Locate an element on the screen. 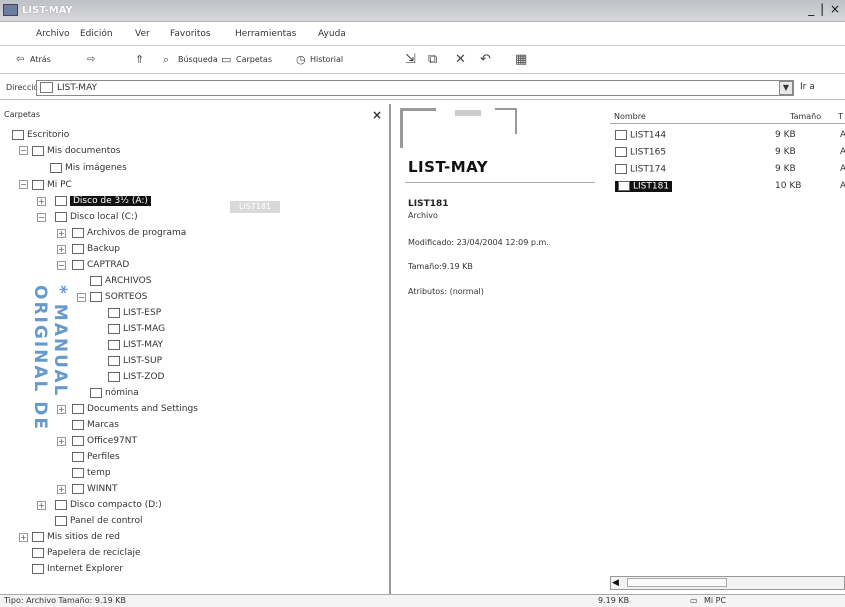  back-button: Atrás is located at coordinates (40, 59).